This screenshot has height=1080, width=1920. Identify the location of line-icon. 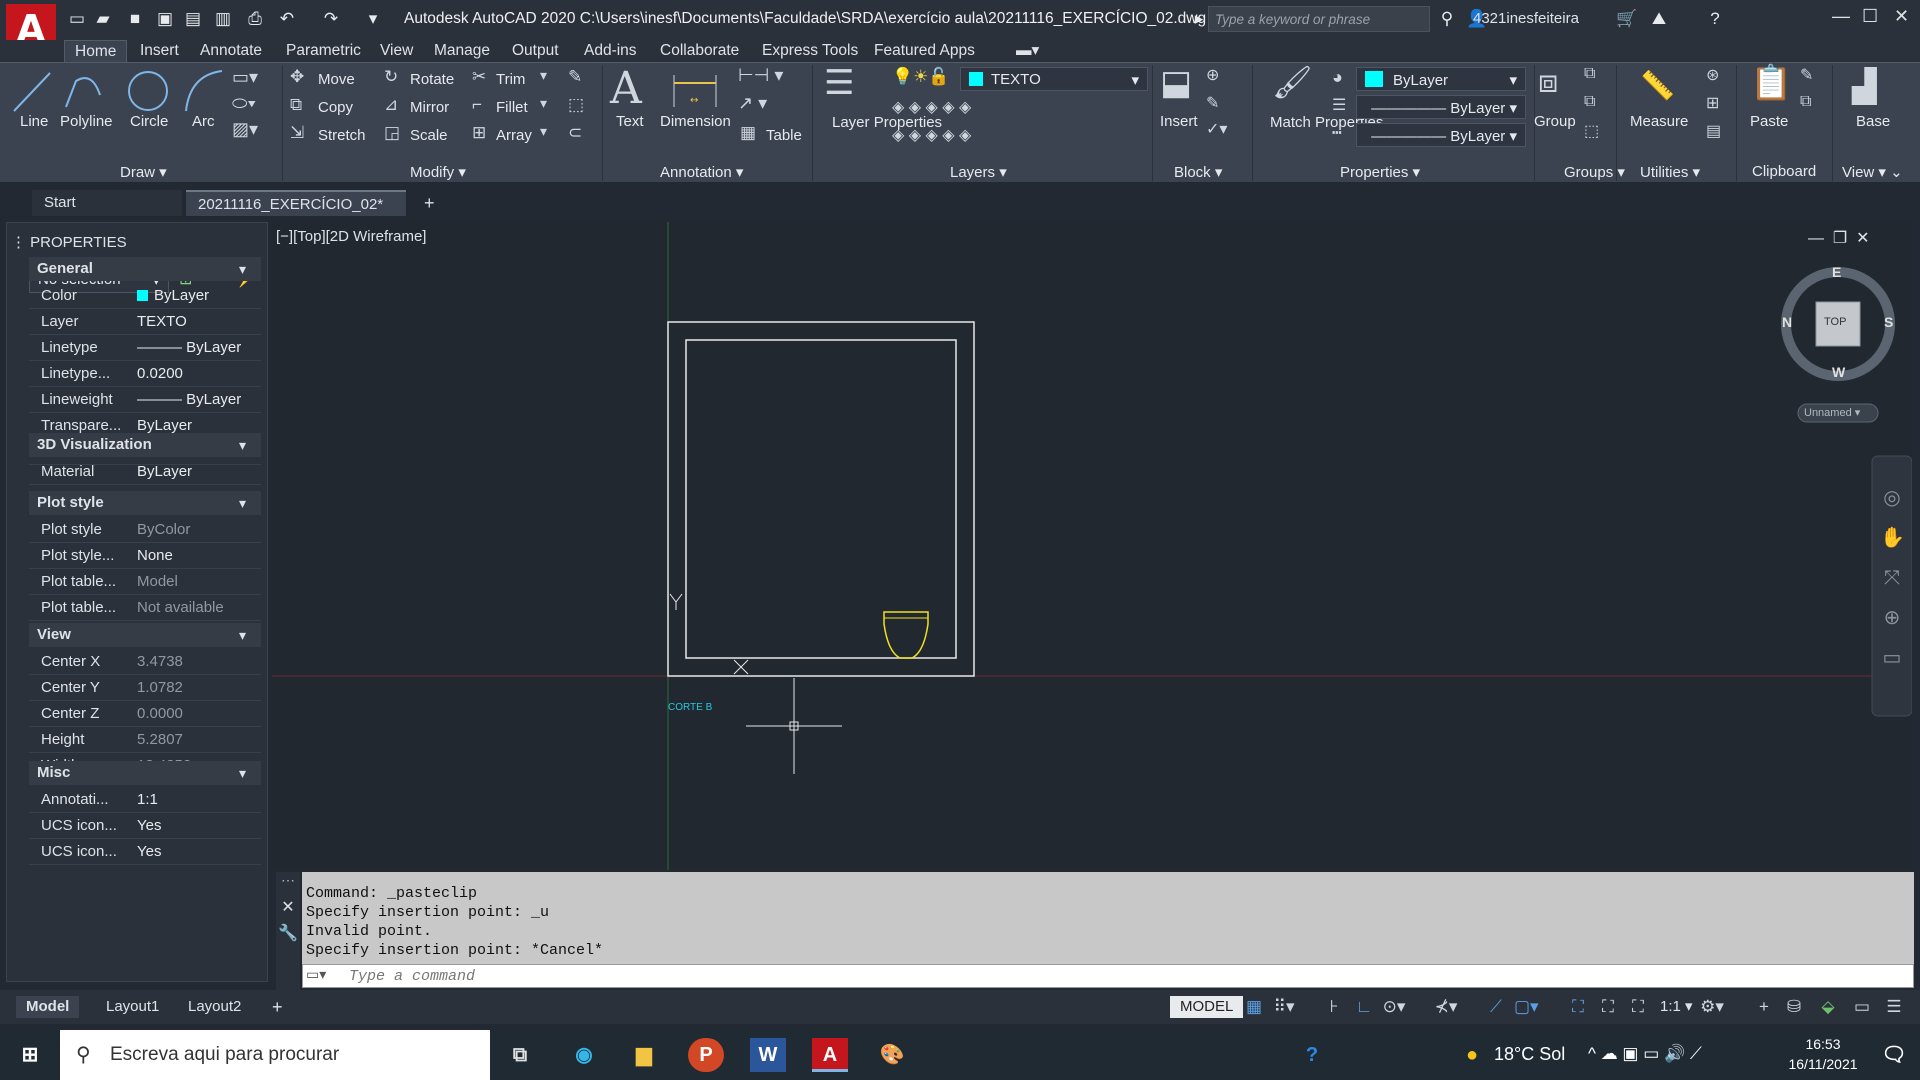
(32, 92).